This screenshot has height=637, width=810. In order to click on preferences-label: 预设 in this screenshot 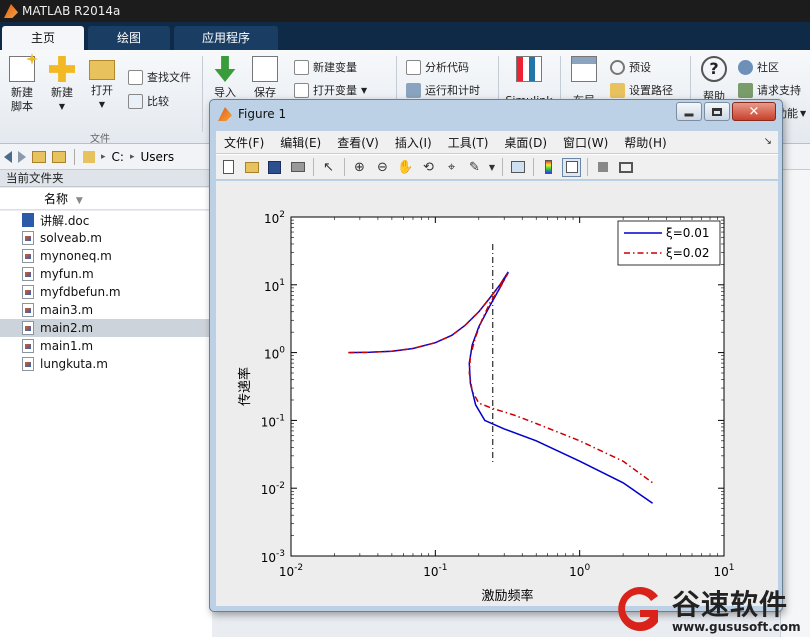, I will do `click(640, 67)`.